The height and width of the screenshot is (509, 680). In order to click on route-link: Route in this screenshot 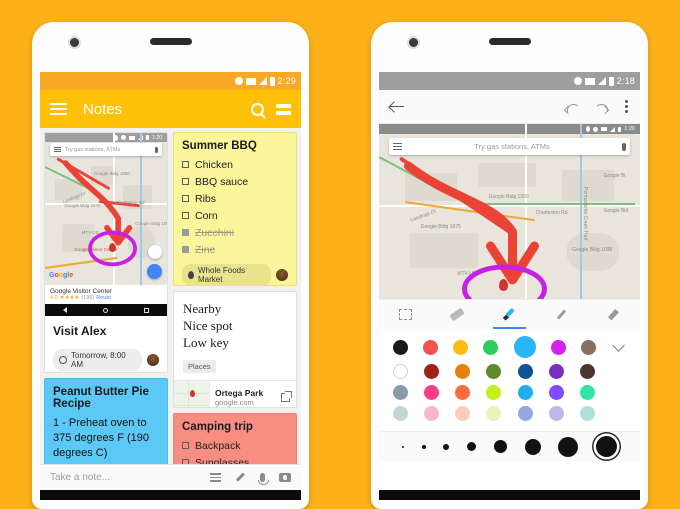, I will do `click(103, 298)`.